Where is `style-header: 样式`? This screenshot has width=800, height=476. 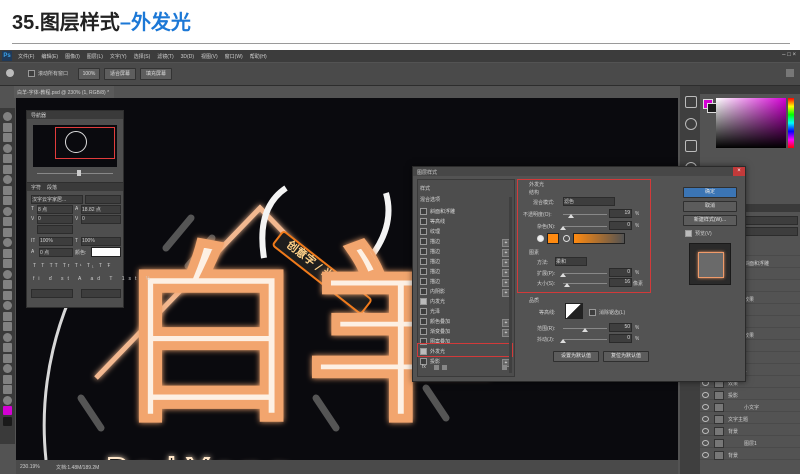
style-header: 样式 is located at coordinates (466, 189).